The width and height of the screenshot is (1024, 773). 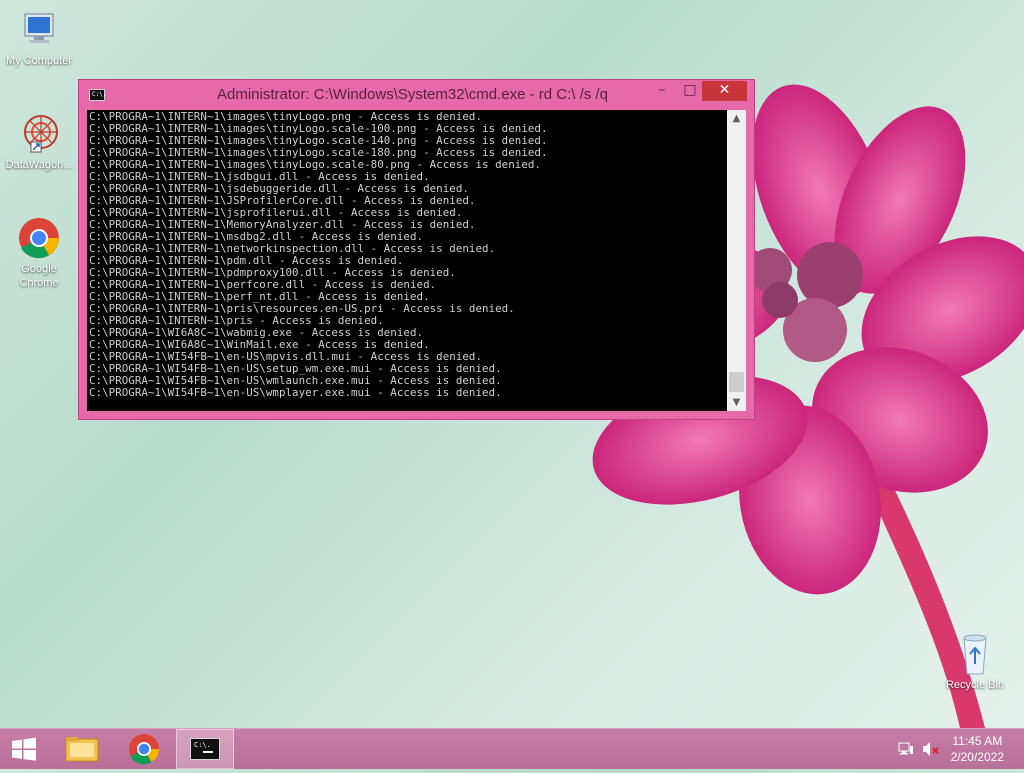 What do you see at coordinates (690, 91) in the screenshot?
I see `maximize-button: □` at bounding box center [690, 91].